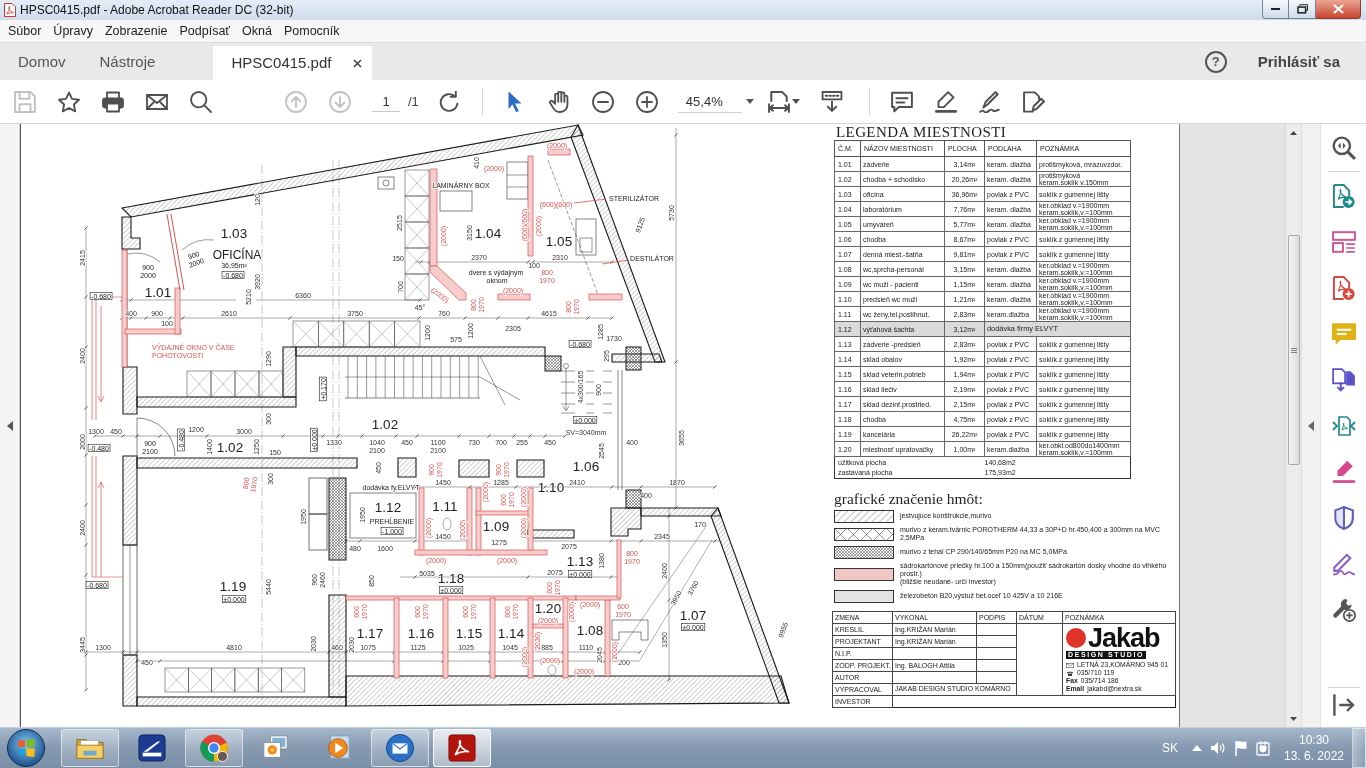 Image resolution: width=1366 pixels, height=768 pixels. Describe the element at coordinates (1343, 426) in the screenshot. I see `document-arrows-icon` at that location.